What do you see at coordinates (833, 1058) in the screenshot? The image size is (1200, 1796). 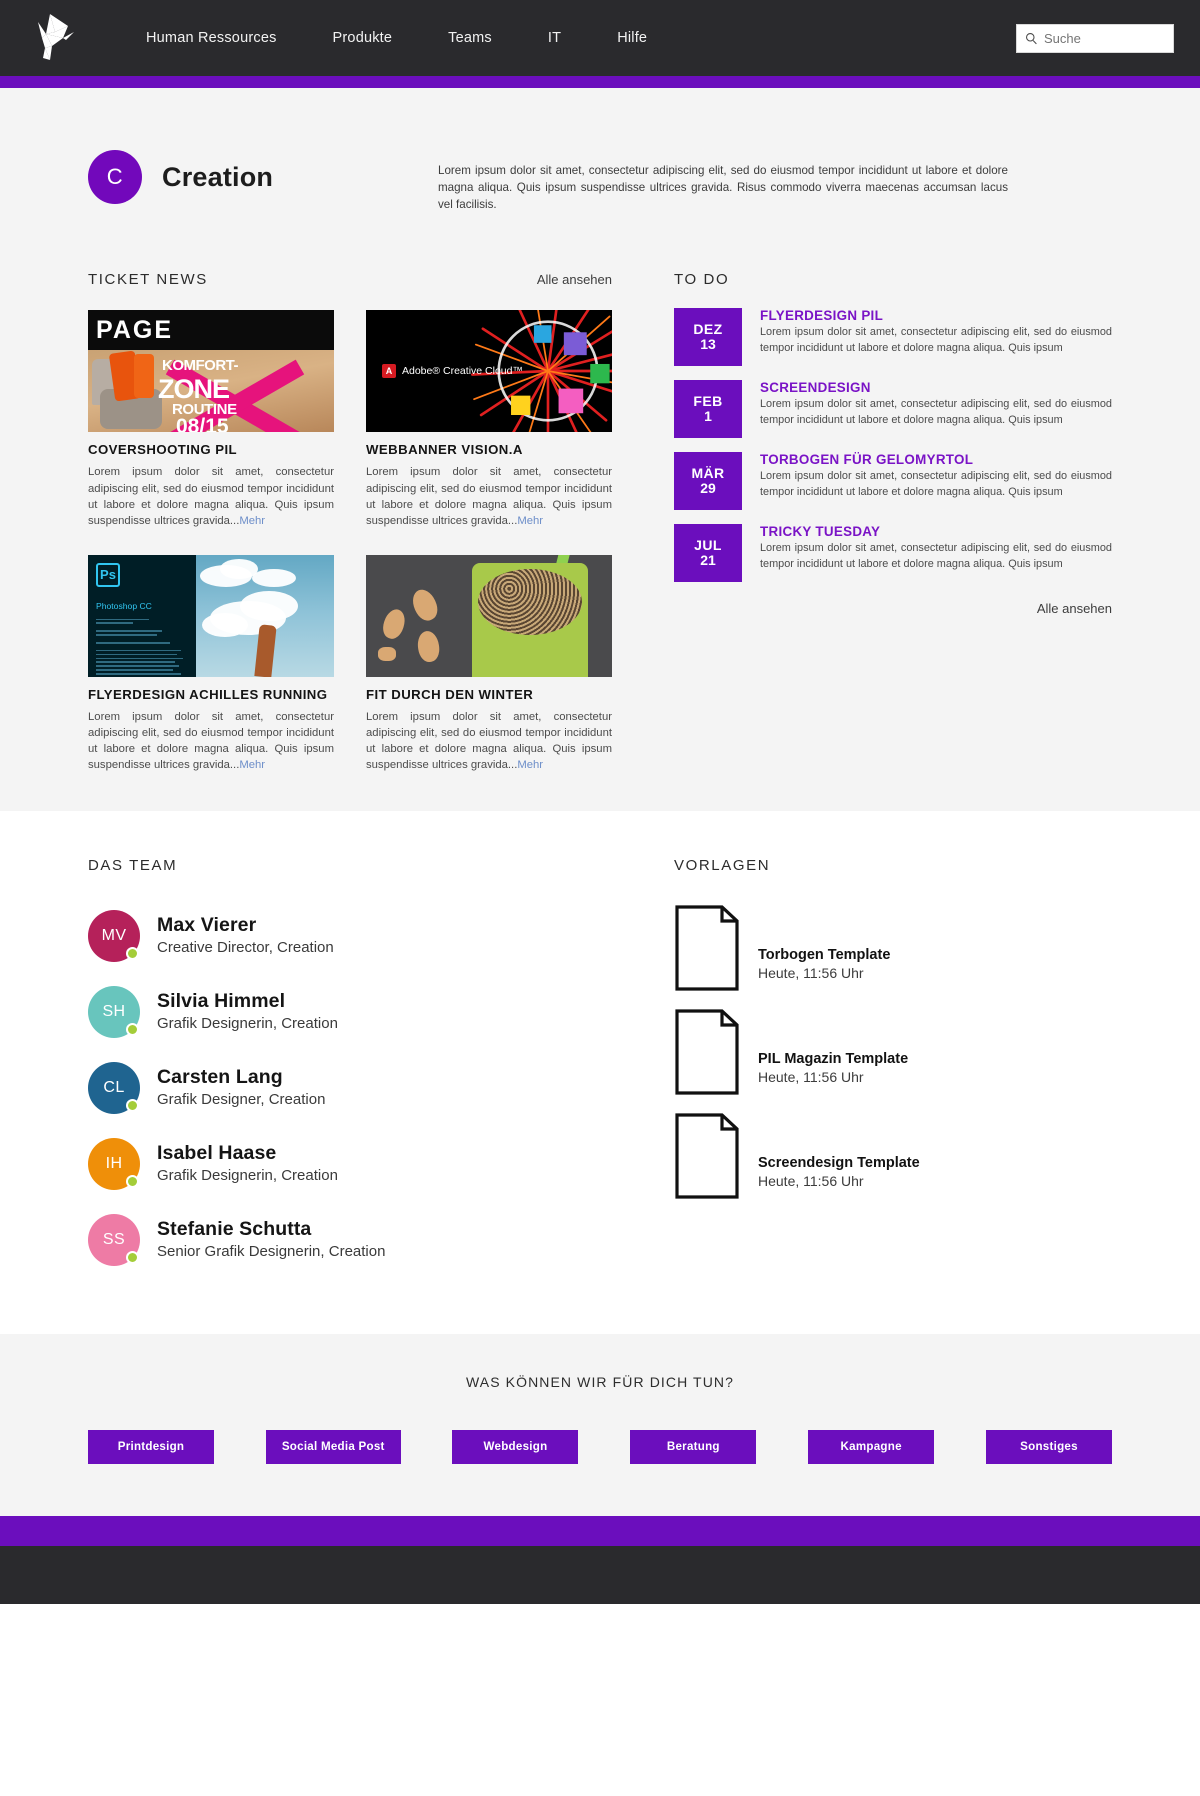 I see `template-name: PIL Magazin Template` at bounding box center [833, 1058].